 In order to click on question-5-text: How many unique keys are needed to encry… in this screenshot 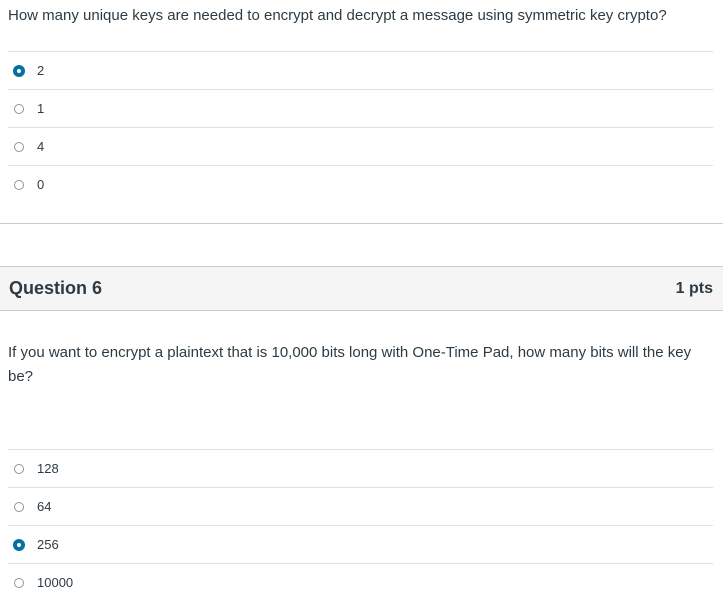, I will do `click(337, 15)`.